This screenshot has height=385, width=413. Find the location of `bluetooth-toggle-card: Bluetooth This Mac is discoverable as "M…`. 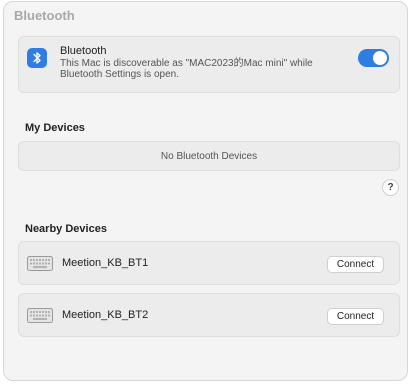

bluetooth-toggle-card: Bluetooth This Mac is discoverable as "M… is located at coordinates (209, 64).